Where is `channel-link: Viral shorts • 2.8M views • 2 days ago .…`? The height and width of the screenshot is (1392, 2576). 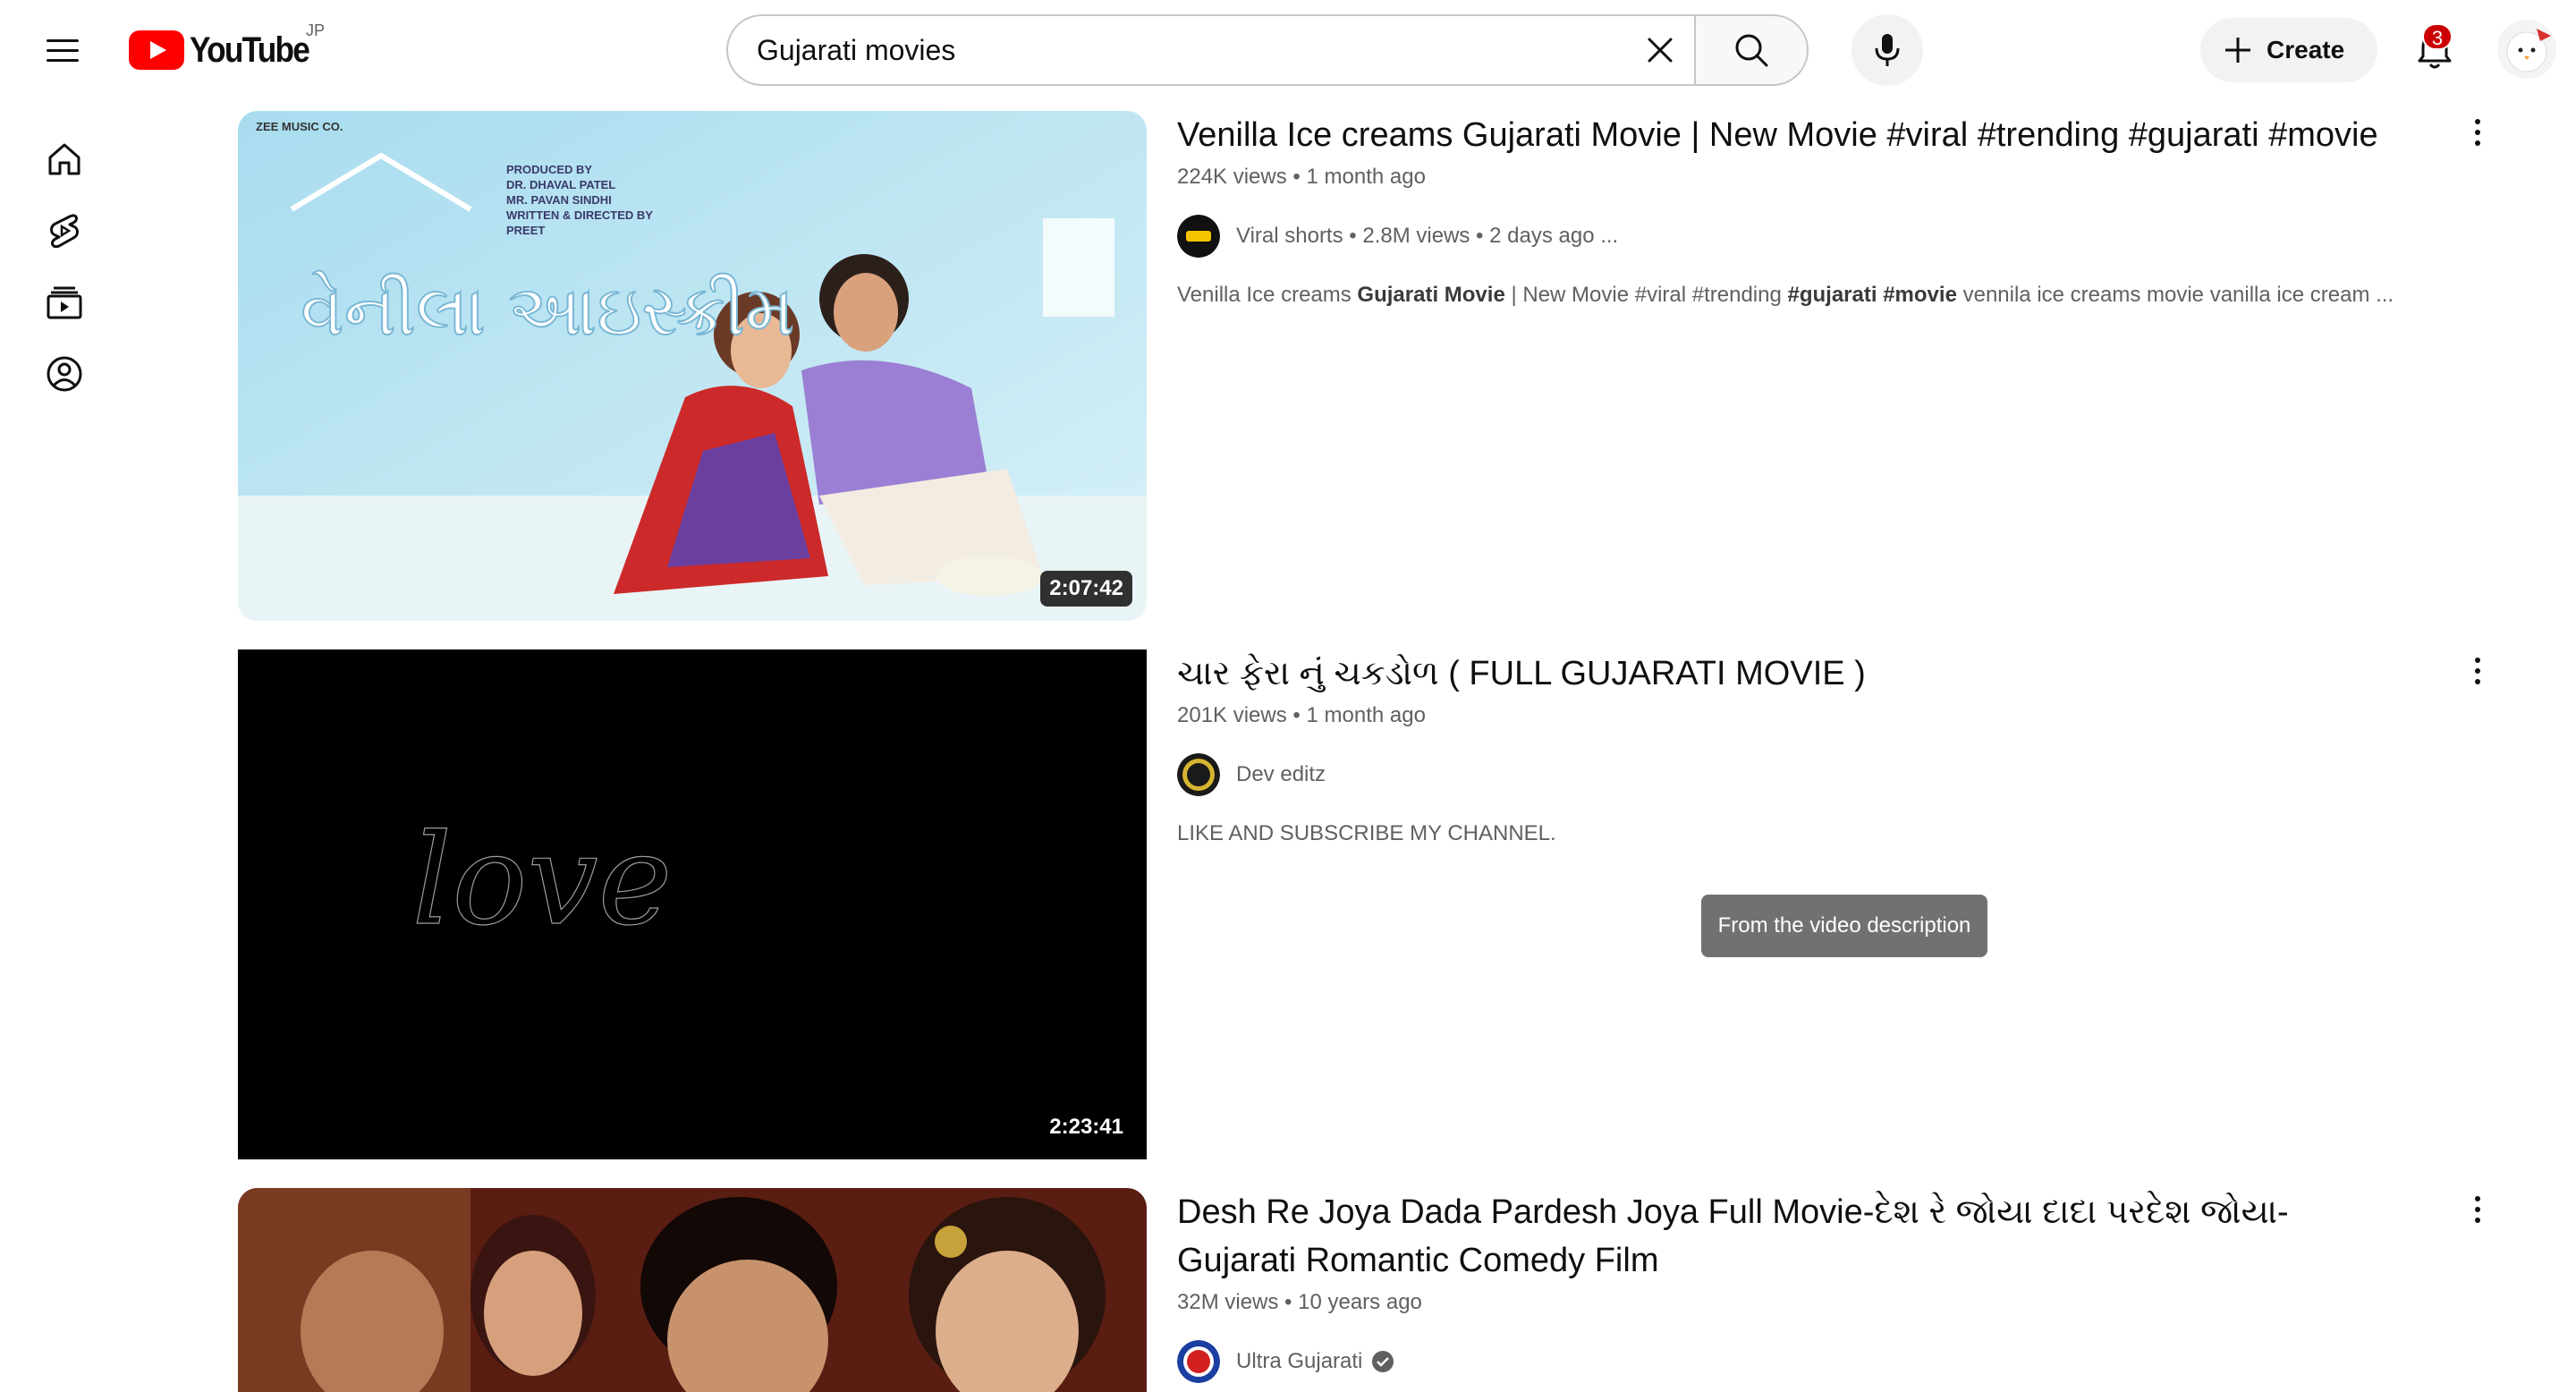
channel-link: Viral shorts • 2.8M views • 2 days ago .… is located at coordinates (1794, 236).